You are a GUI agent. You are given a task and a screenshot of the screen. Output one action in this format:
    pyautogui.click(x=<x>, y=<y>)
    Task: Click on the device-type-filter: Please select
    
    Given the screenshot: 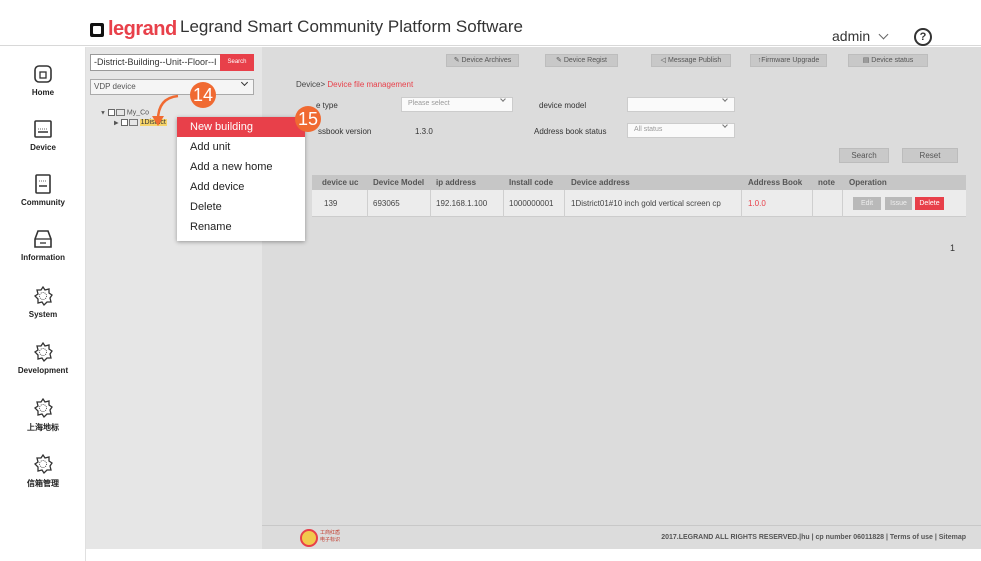 What is the action you would take?
    pyautogui.click(x=457, y=104)
    